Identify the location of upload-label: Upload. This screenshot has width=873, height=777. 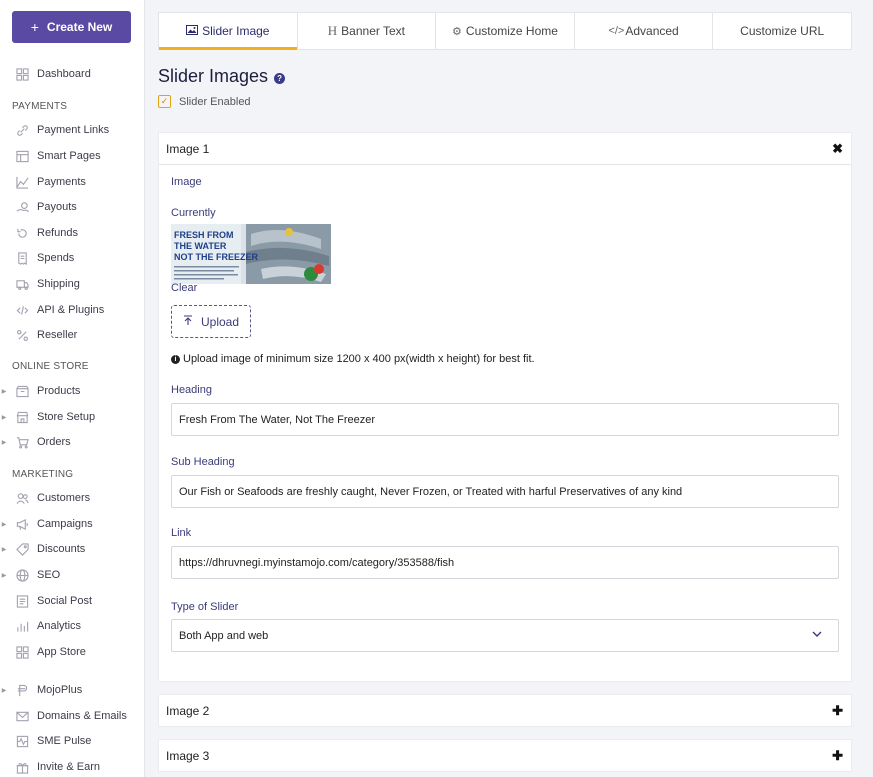
(220, 321).